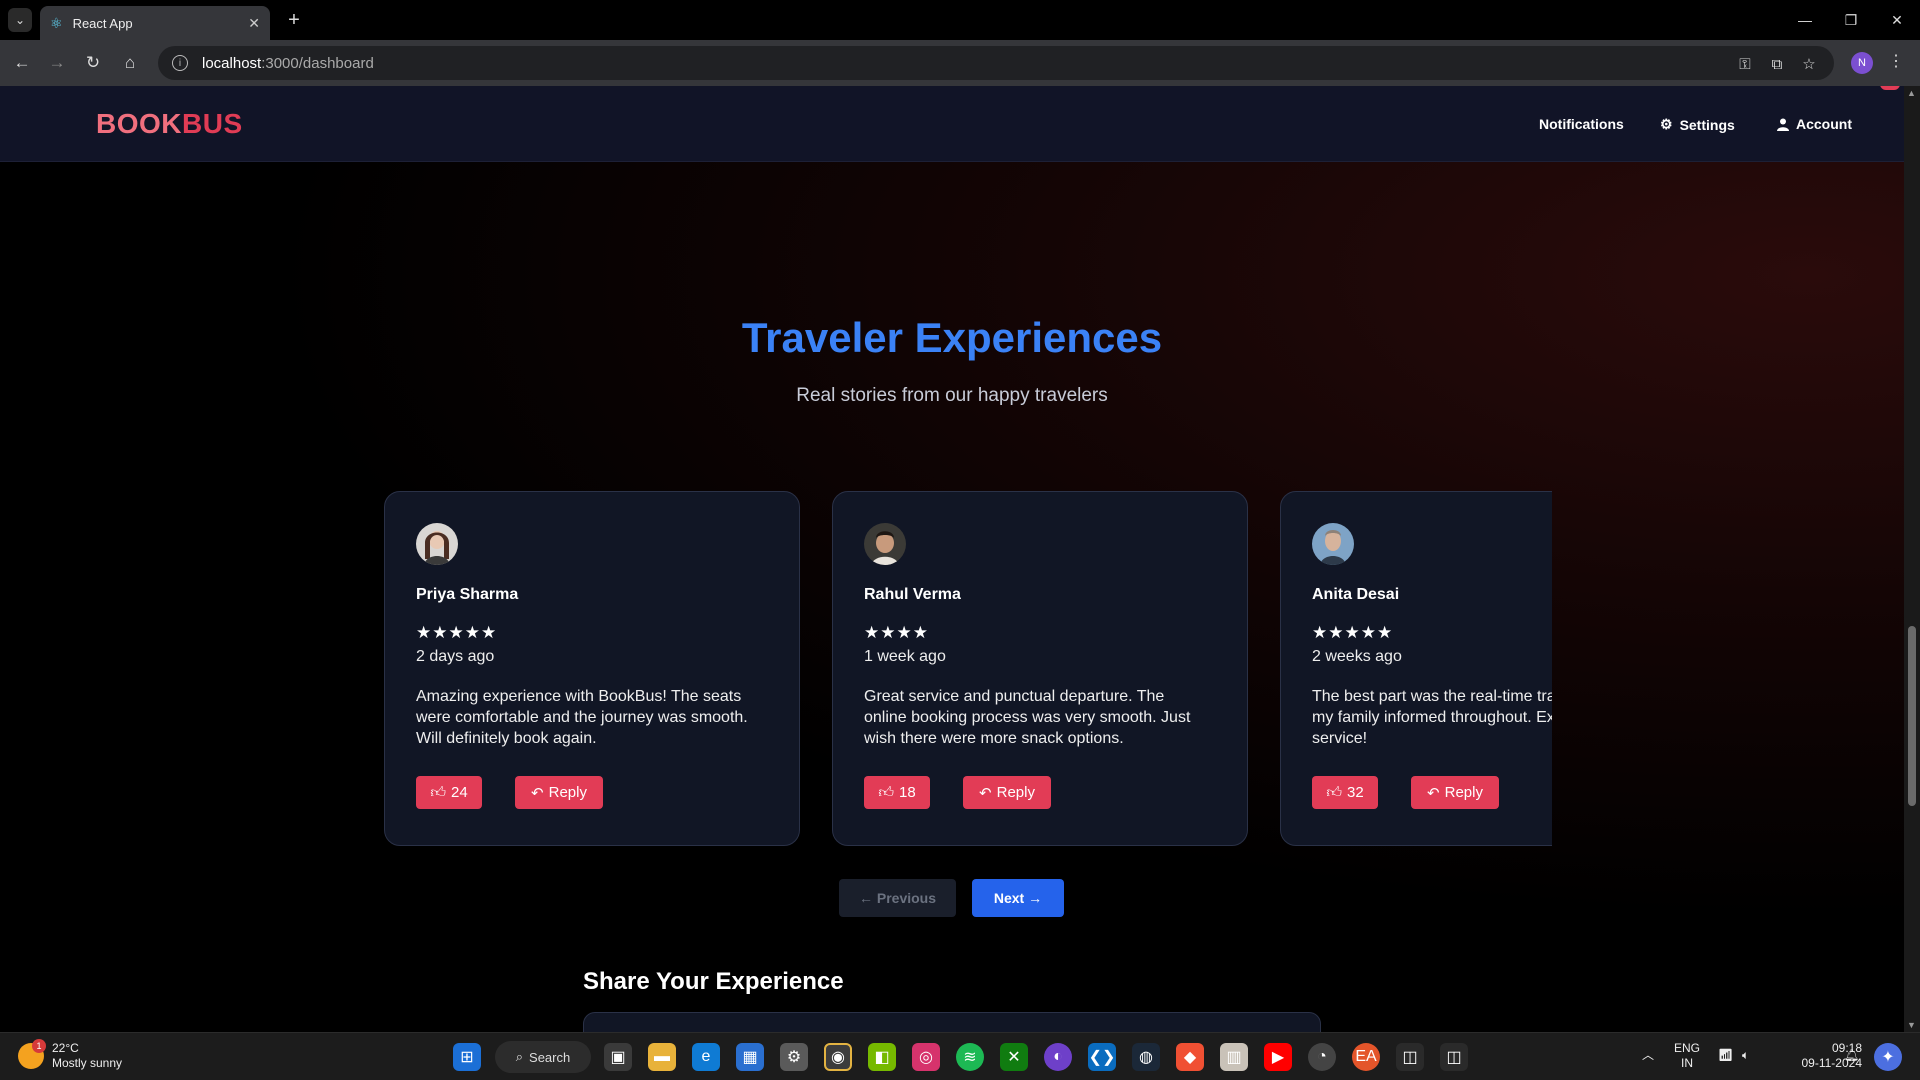 The height and width of the screenshot is (1080, 1920). I want to click on scrollbar-thumb, so click(1912, 716).